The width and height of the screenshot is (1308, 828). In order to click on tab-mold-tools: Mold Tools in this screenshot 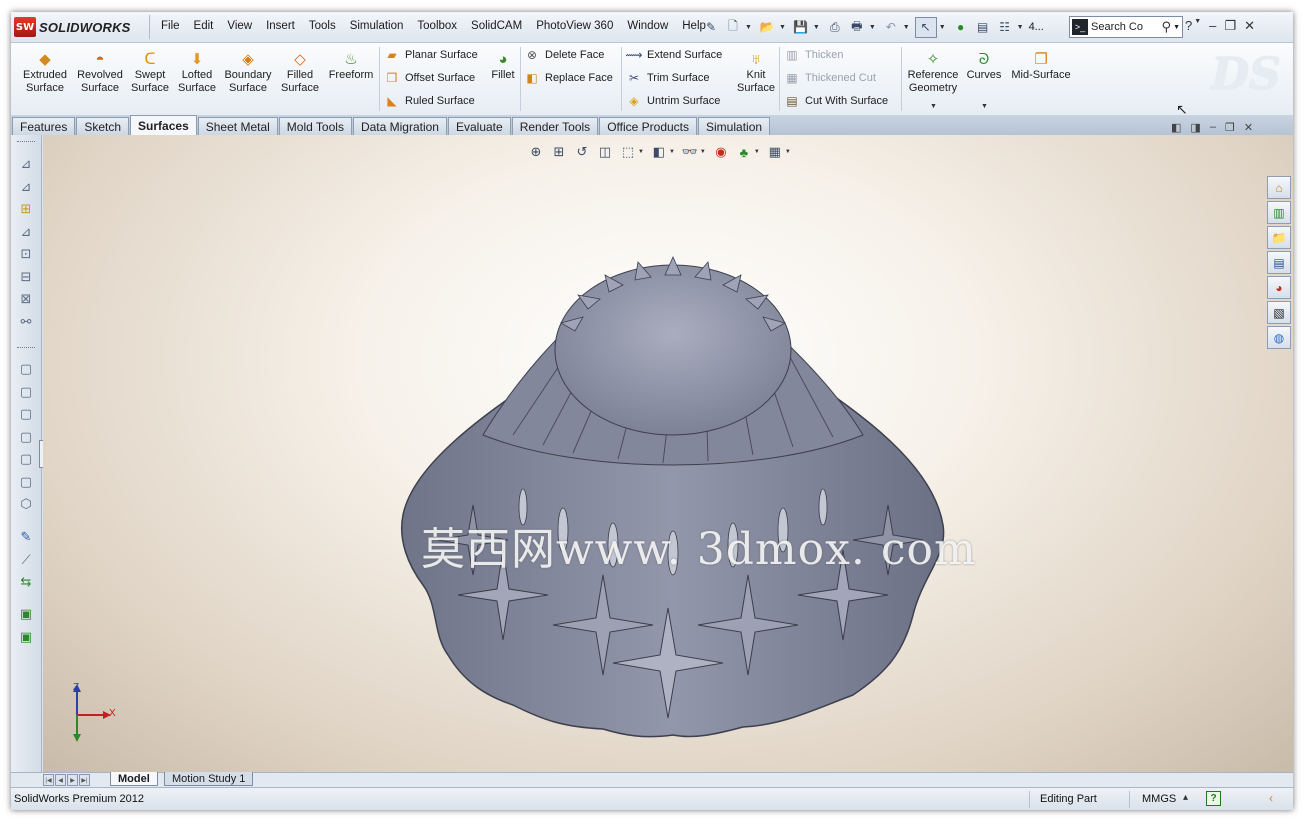, I will do `click(315, 126)`.